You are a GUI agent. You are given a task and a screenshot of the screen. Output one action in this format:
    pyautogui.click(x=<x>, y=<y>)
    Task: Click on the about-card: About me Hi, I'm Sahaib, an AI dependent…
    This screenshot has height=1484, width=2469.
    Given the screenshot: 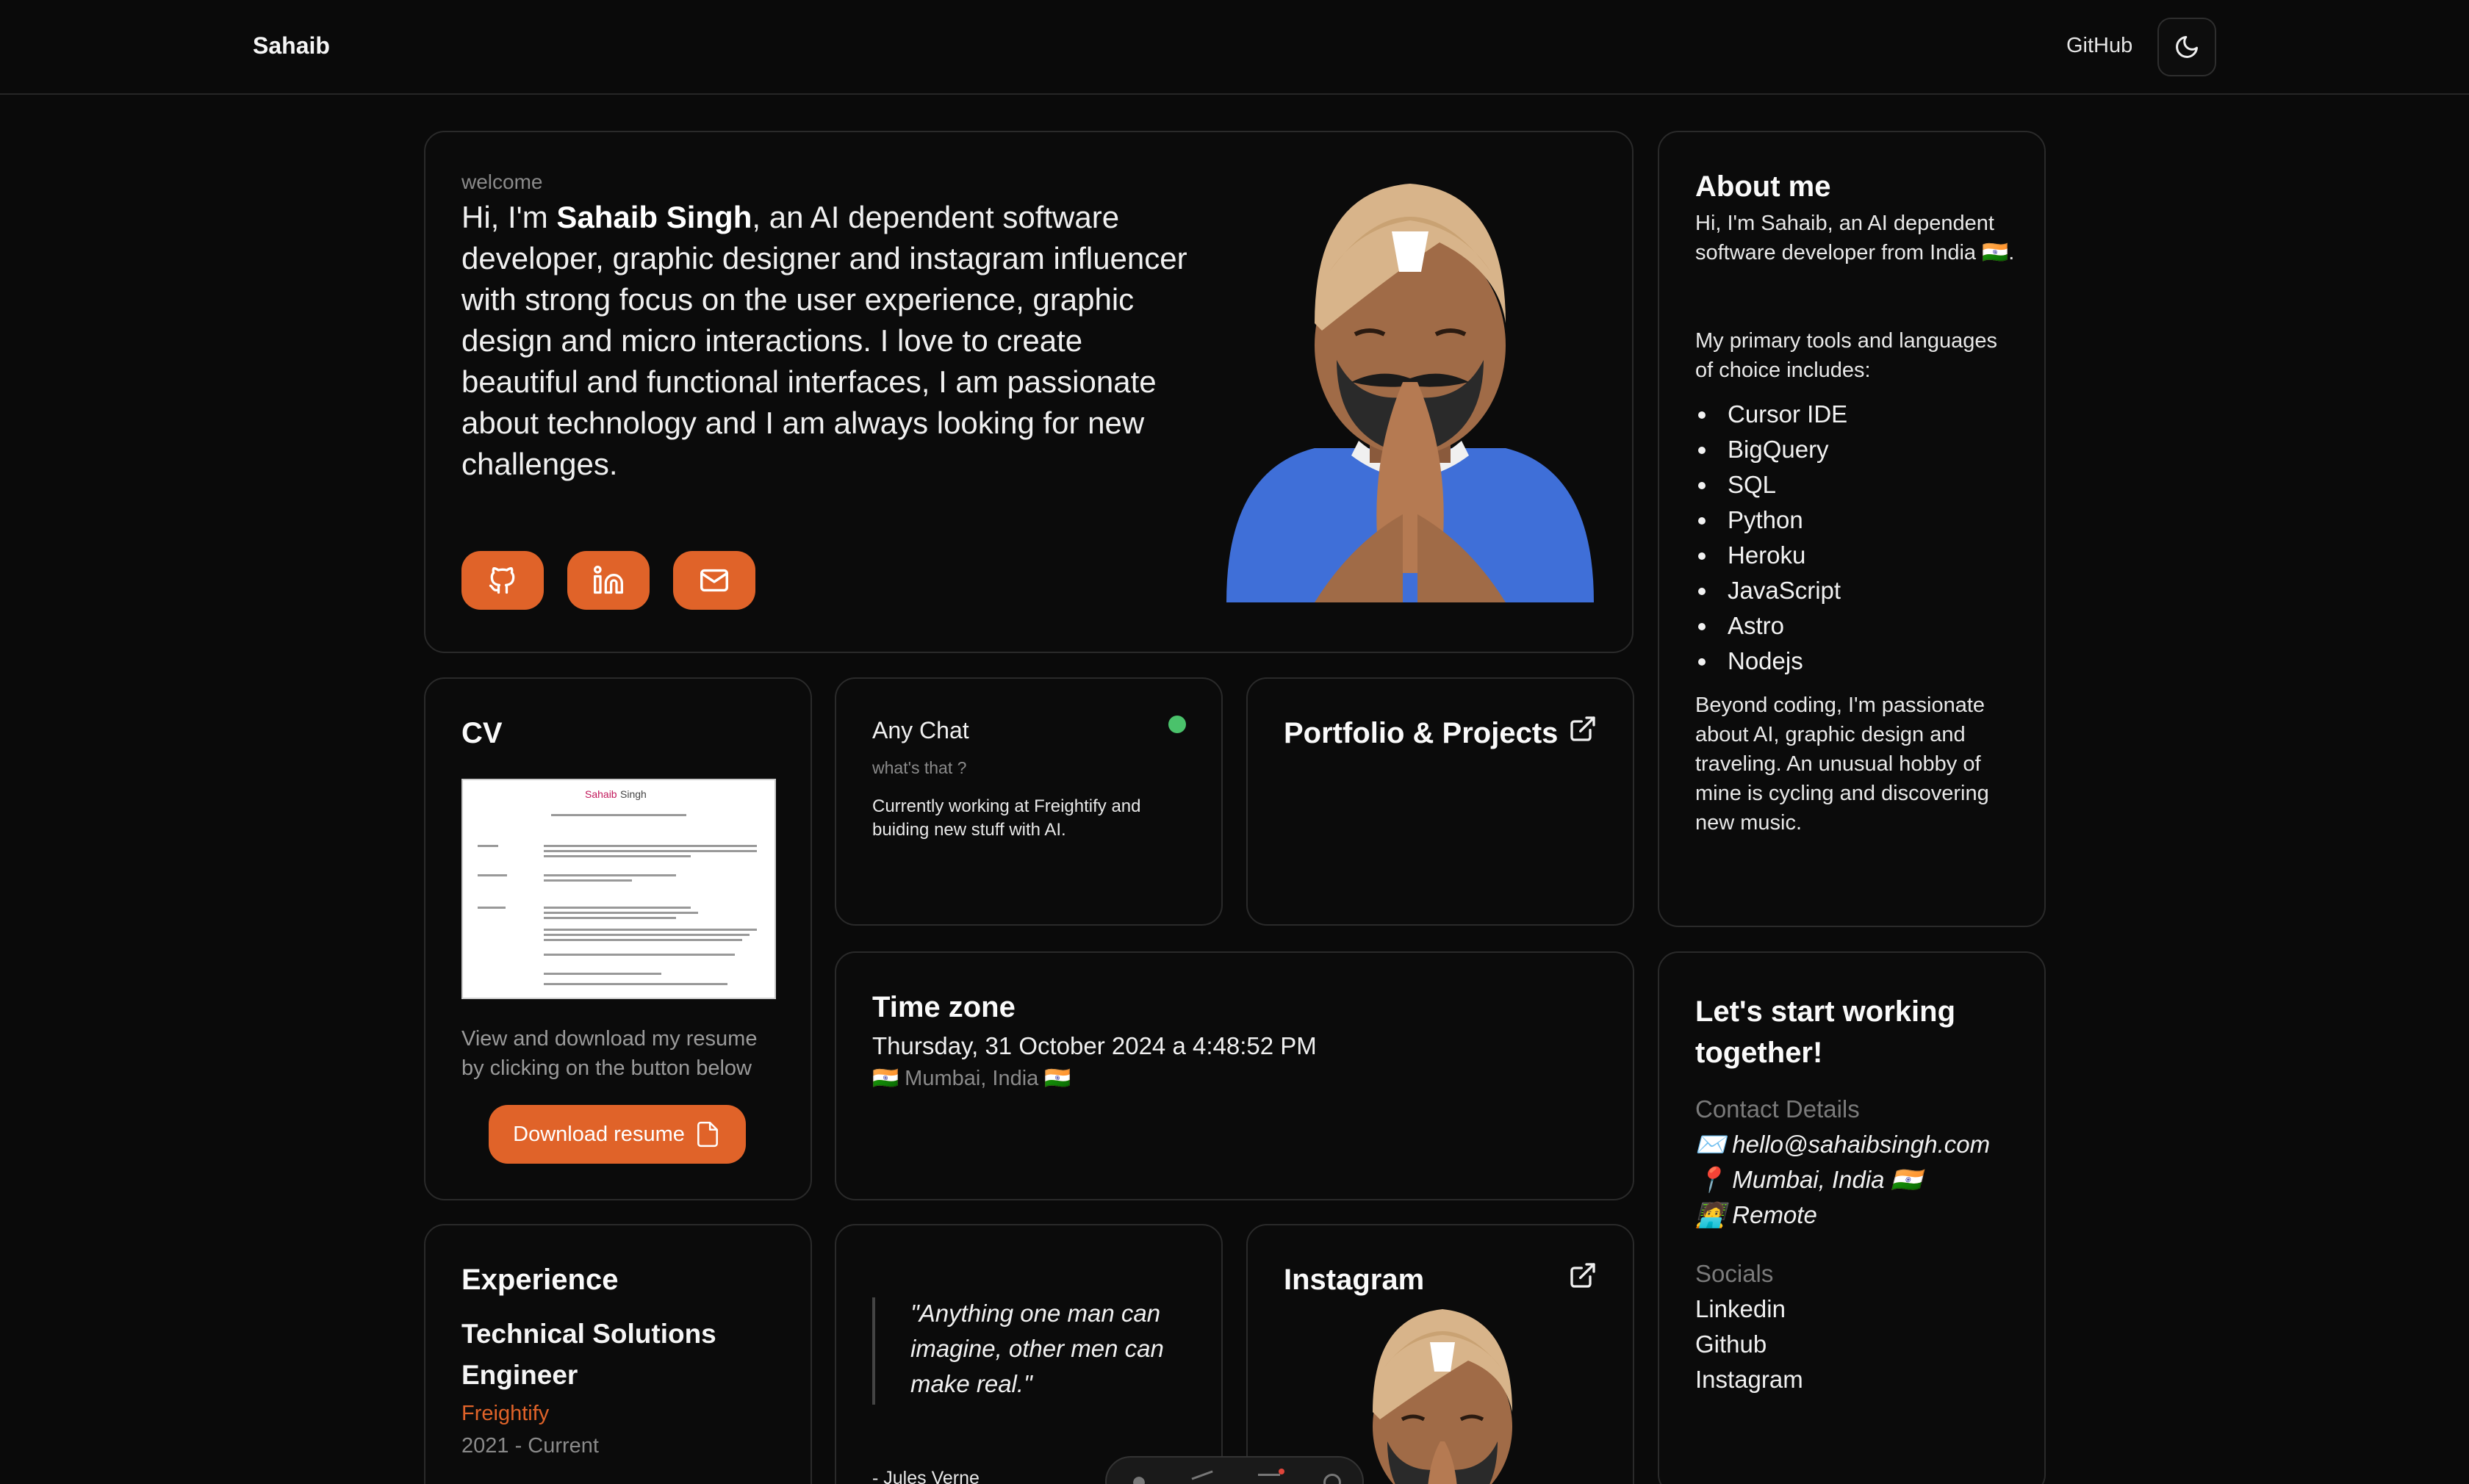 What is the action you would take?
    pyautogui.click(x=1852, y=529)
    